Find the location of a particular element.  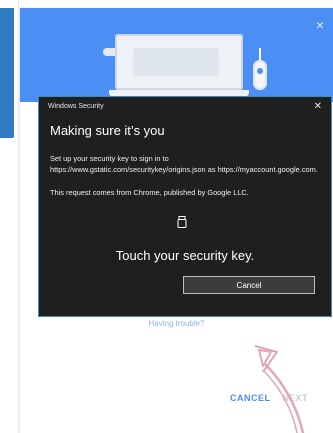

laptop-illustration is located at coordinates (176, 66).